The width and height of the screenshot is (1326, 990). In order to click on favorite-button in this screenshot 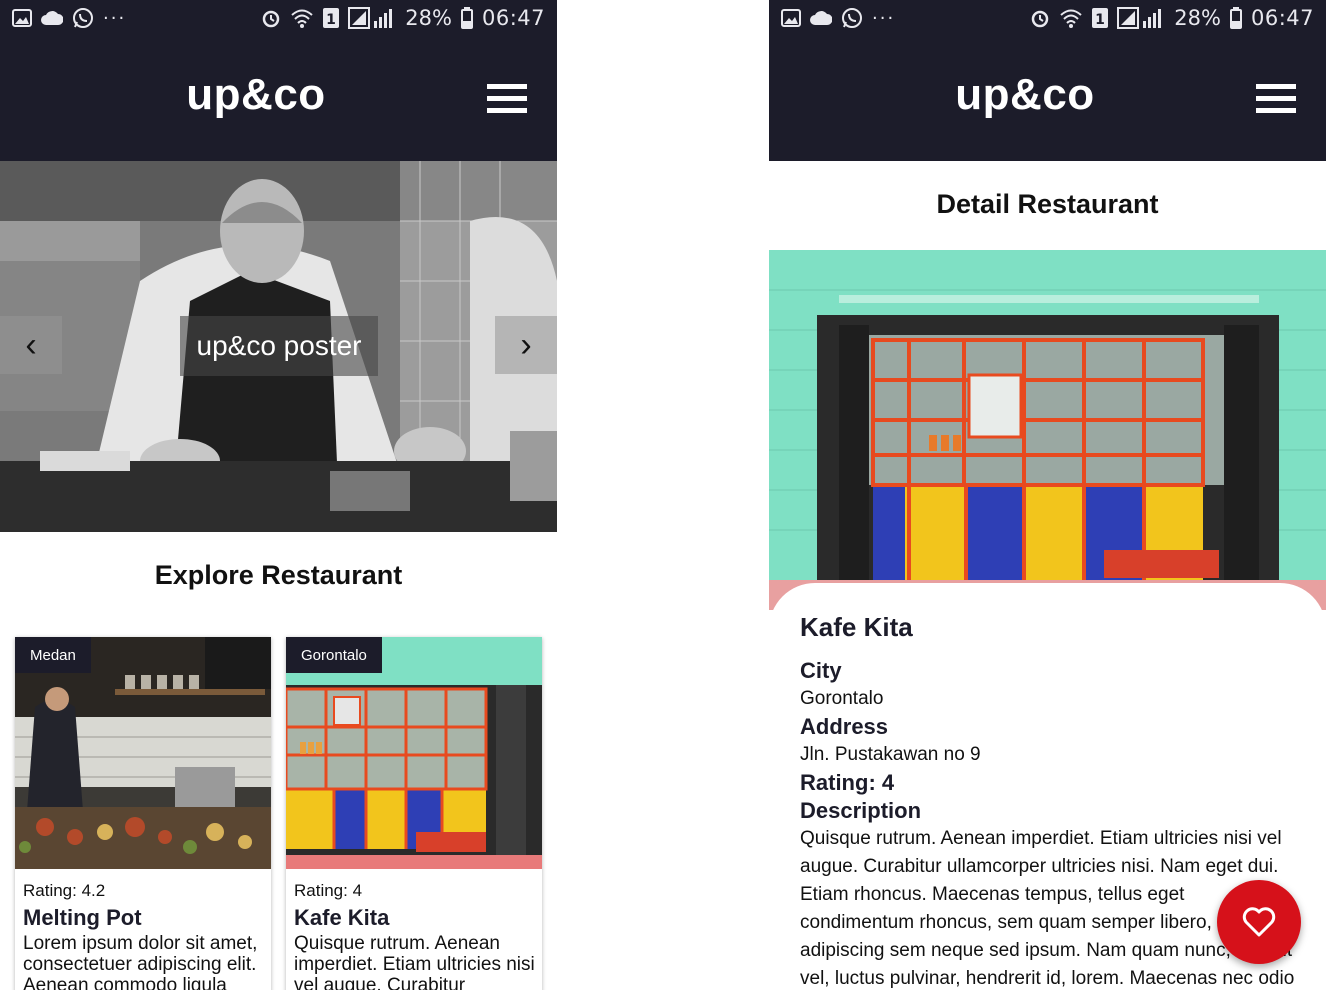, I will do `click(1259, 922)`.